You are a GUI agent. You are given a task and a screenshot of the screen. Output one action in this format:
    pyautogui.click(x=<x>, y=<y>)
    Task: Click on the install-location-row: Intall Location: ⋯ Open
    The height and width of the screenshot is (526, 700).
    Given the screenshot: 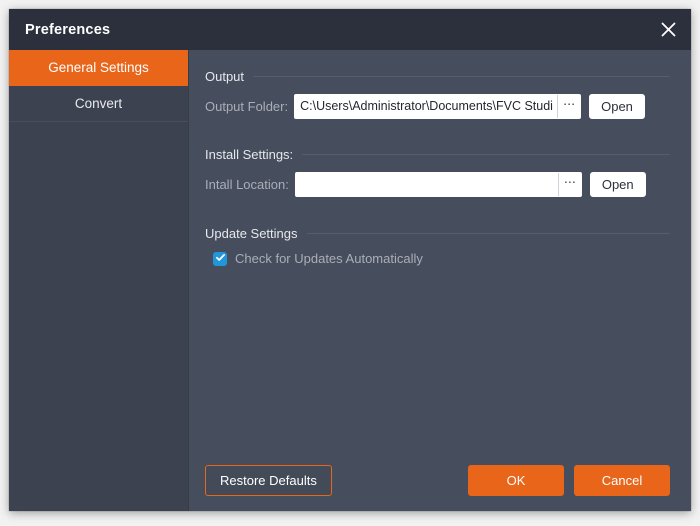 What is the action you would take?
    pyautogui.click(x=437, y=184)
    